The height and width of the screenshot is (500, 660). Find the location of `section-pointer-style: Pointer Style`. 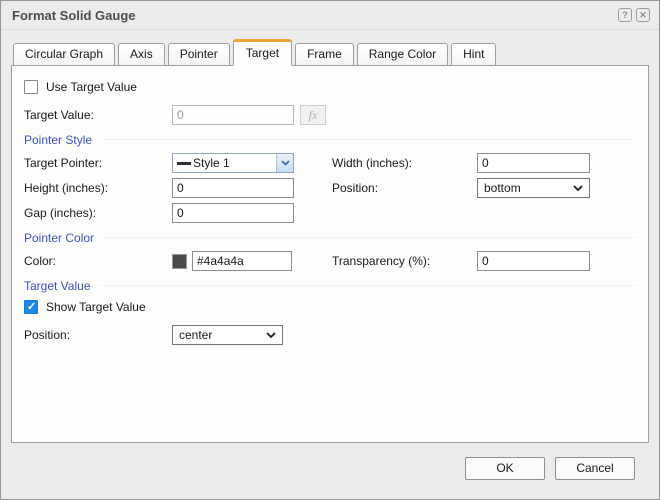

section-pointer-style: Pointer Style is located at coordinates (330, 139).